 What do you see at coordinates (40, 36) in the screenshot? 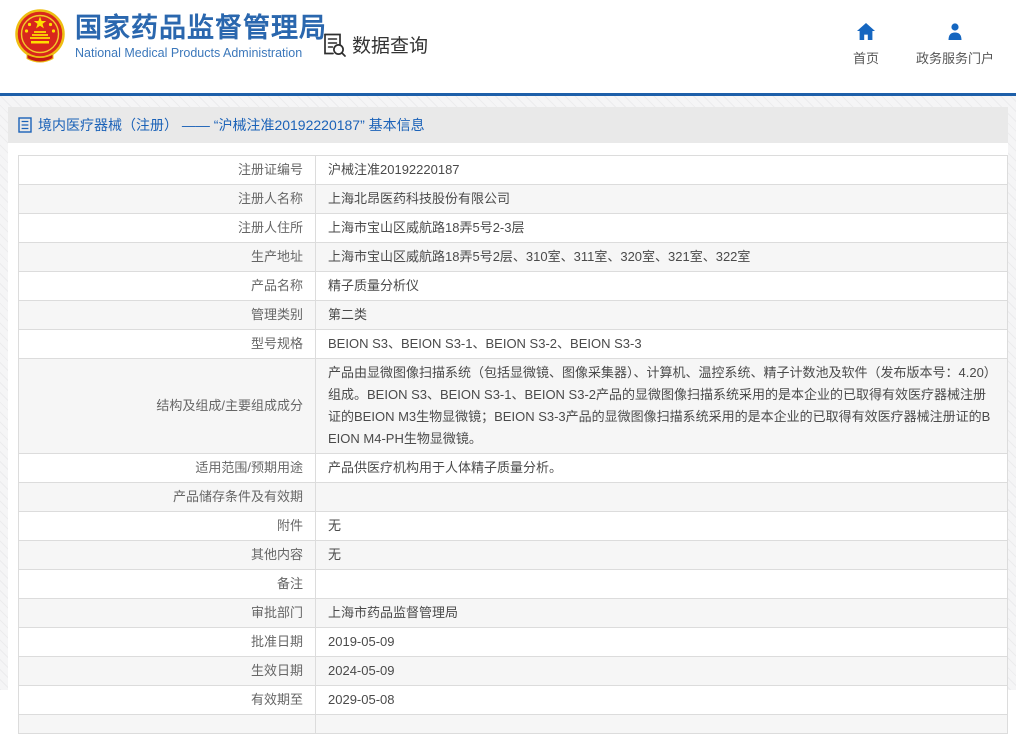
I see `national-emblem-icon` at bounding box center [40, 36].